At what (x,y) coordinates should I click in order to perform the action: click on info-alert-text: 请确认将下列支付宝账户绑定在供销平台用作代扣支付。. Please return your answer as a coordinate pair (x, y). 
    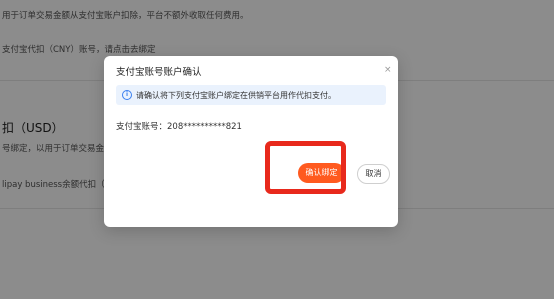
    Looking at the image, I should click on (236, 95).